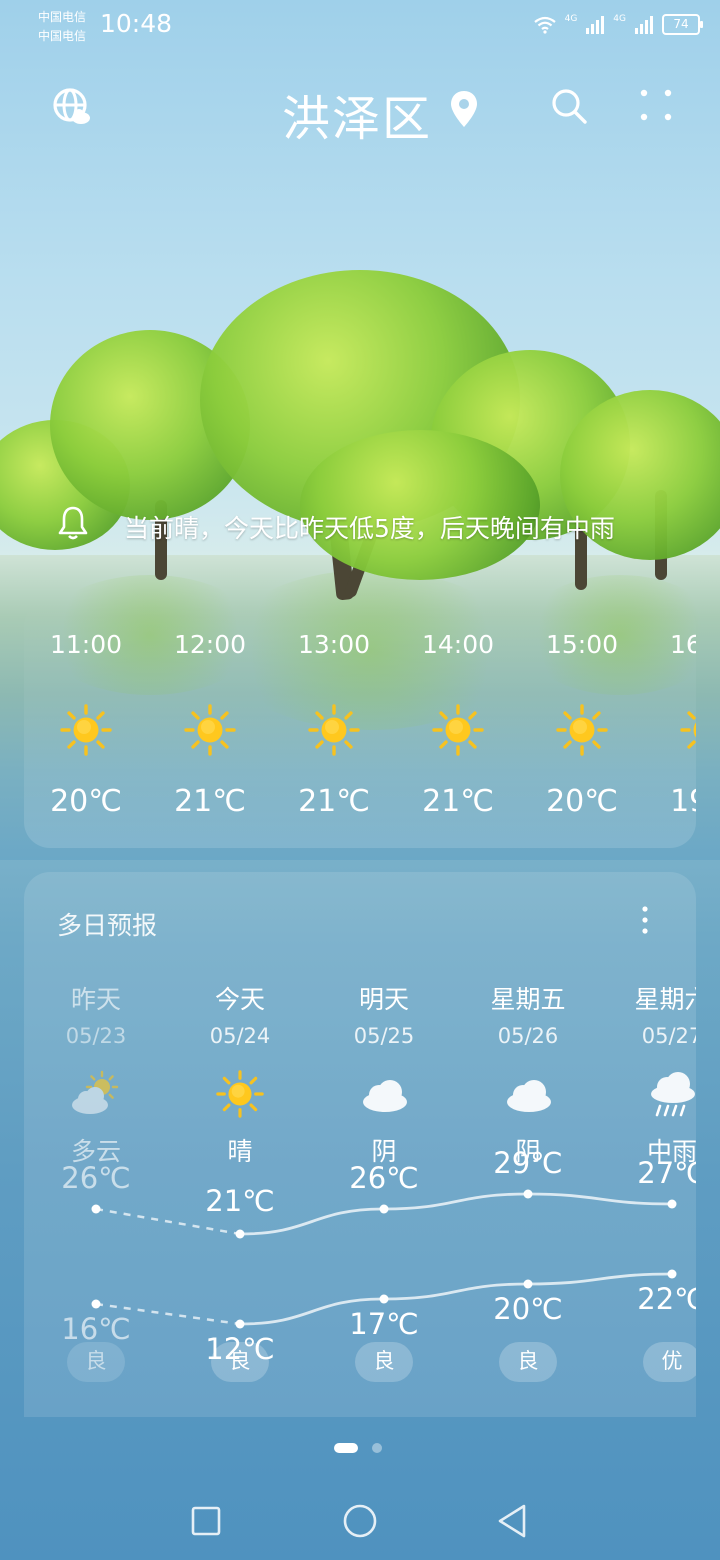 This screenshot has width=720, height=1560. What do you see at coordinates (670, 724) in the screenshot?
I see `hourly-item: 16:00 19℃` at bounding box center [670, 724].